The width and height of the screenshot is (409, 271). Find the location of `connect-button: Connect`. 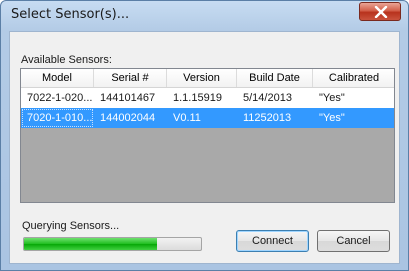

connect-button: Connect is located at coordinates (272, 241).